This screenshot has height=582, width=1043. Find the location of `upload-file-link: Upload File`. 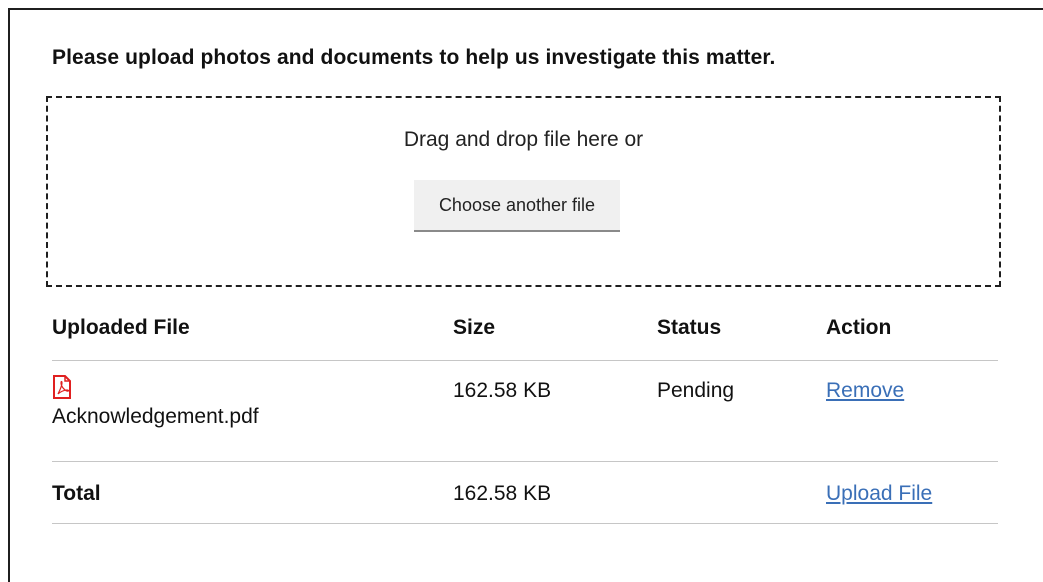

upload-file-link: Upload File is located at coordinates (879, 494).